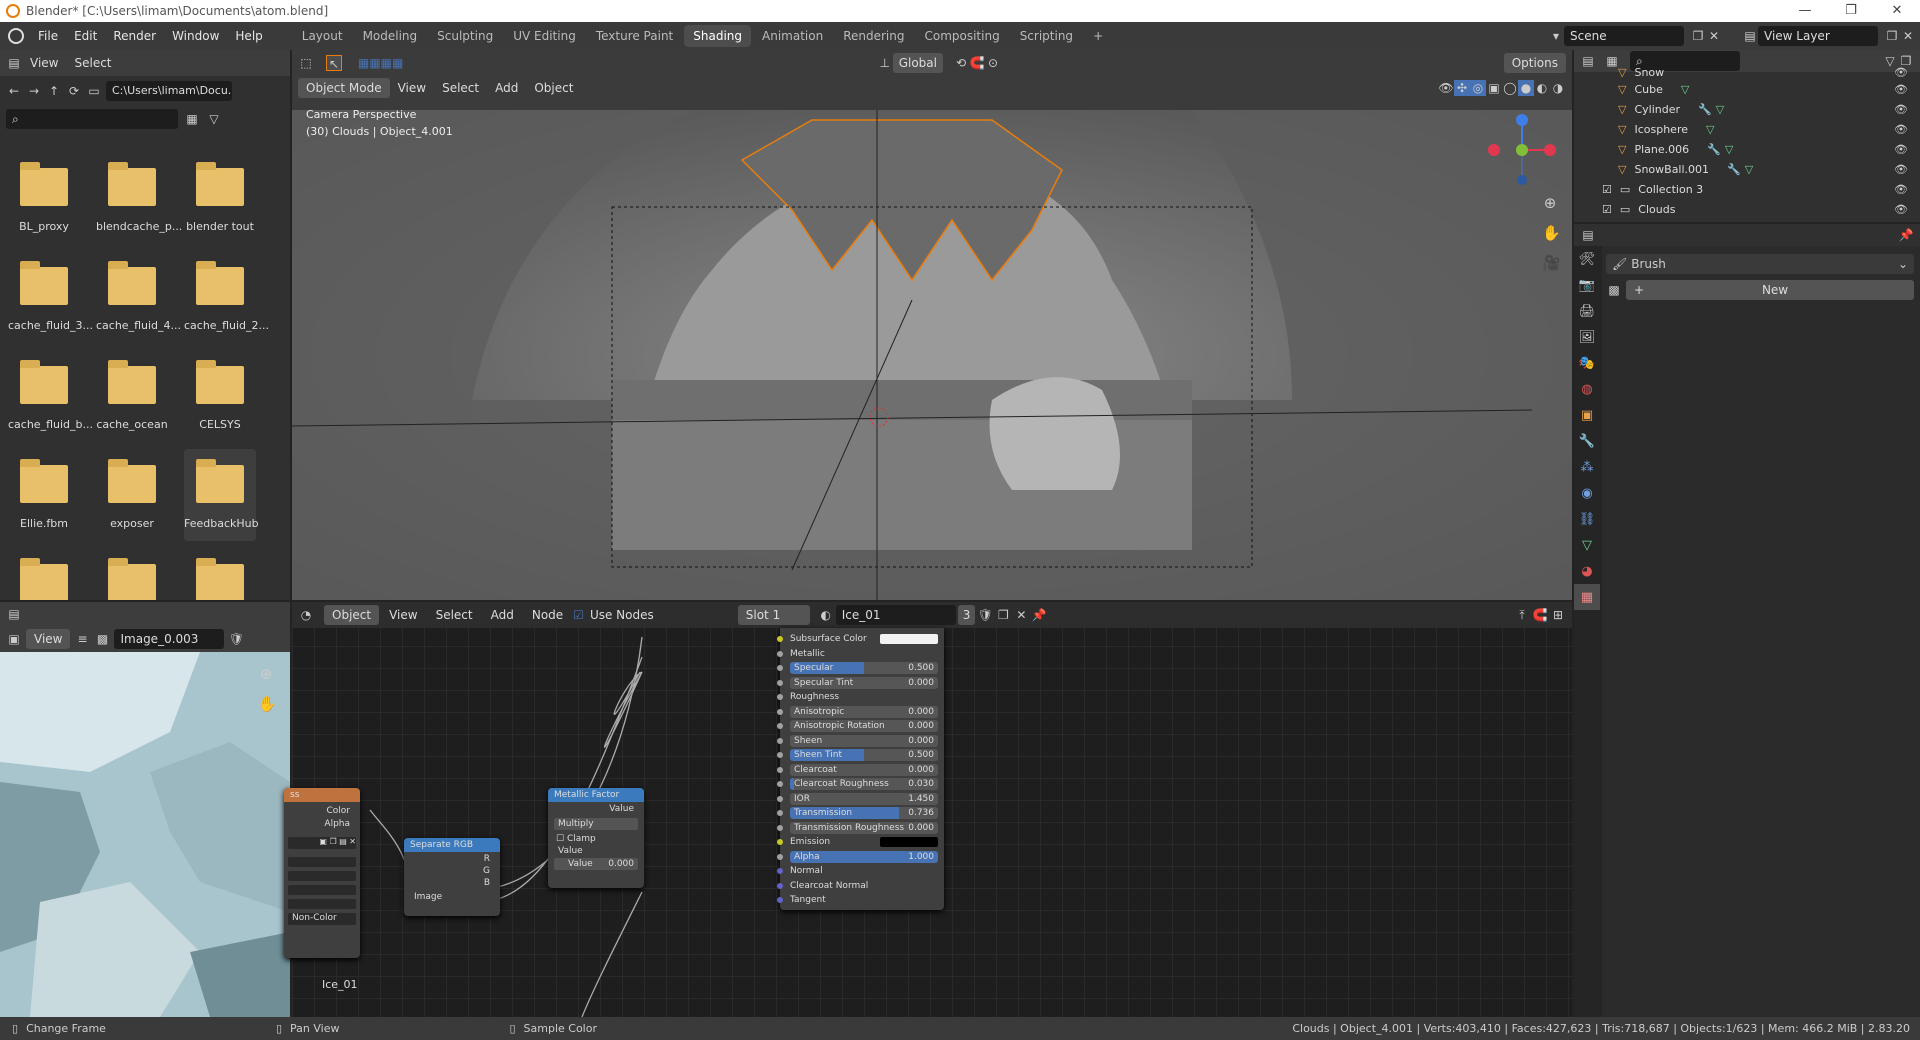  I want to click on add-workspace-button: +, so click(1098, 36).